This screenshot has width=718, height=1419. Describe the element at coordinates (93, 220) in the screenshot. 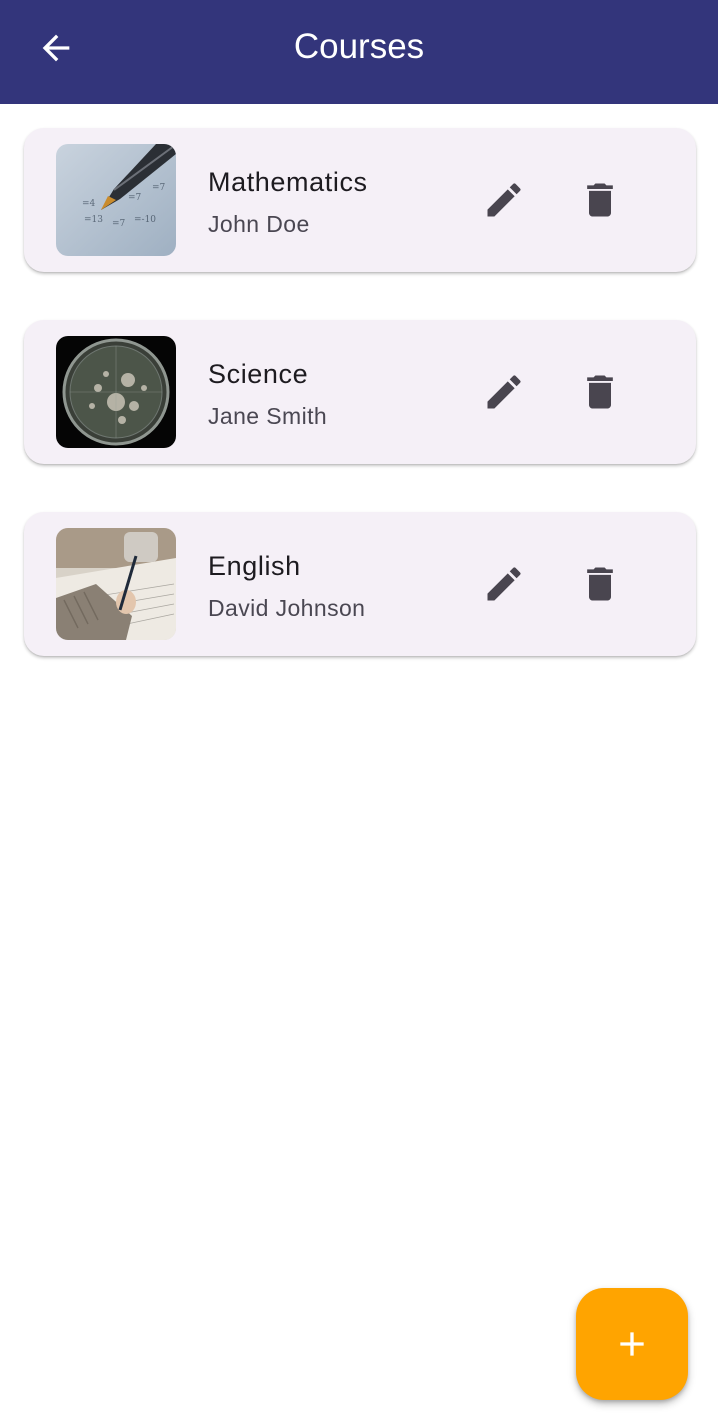

I see `svg-text: =13` at that location.